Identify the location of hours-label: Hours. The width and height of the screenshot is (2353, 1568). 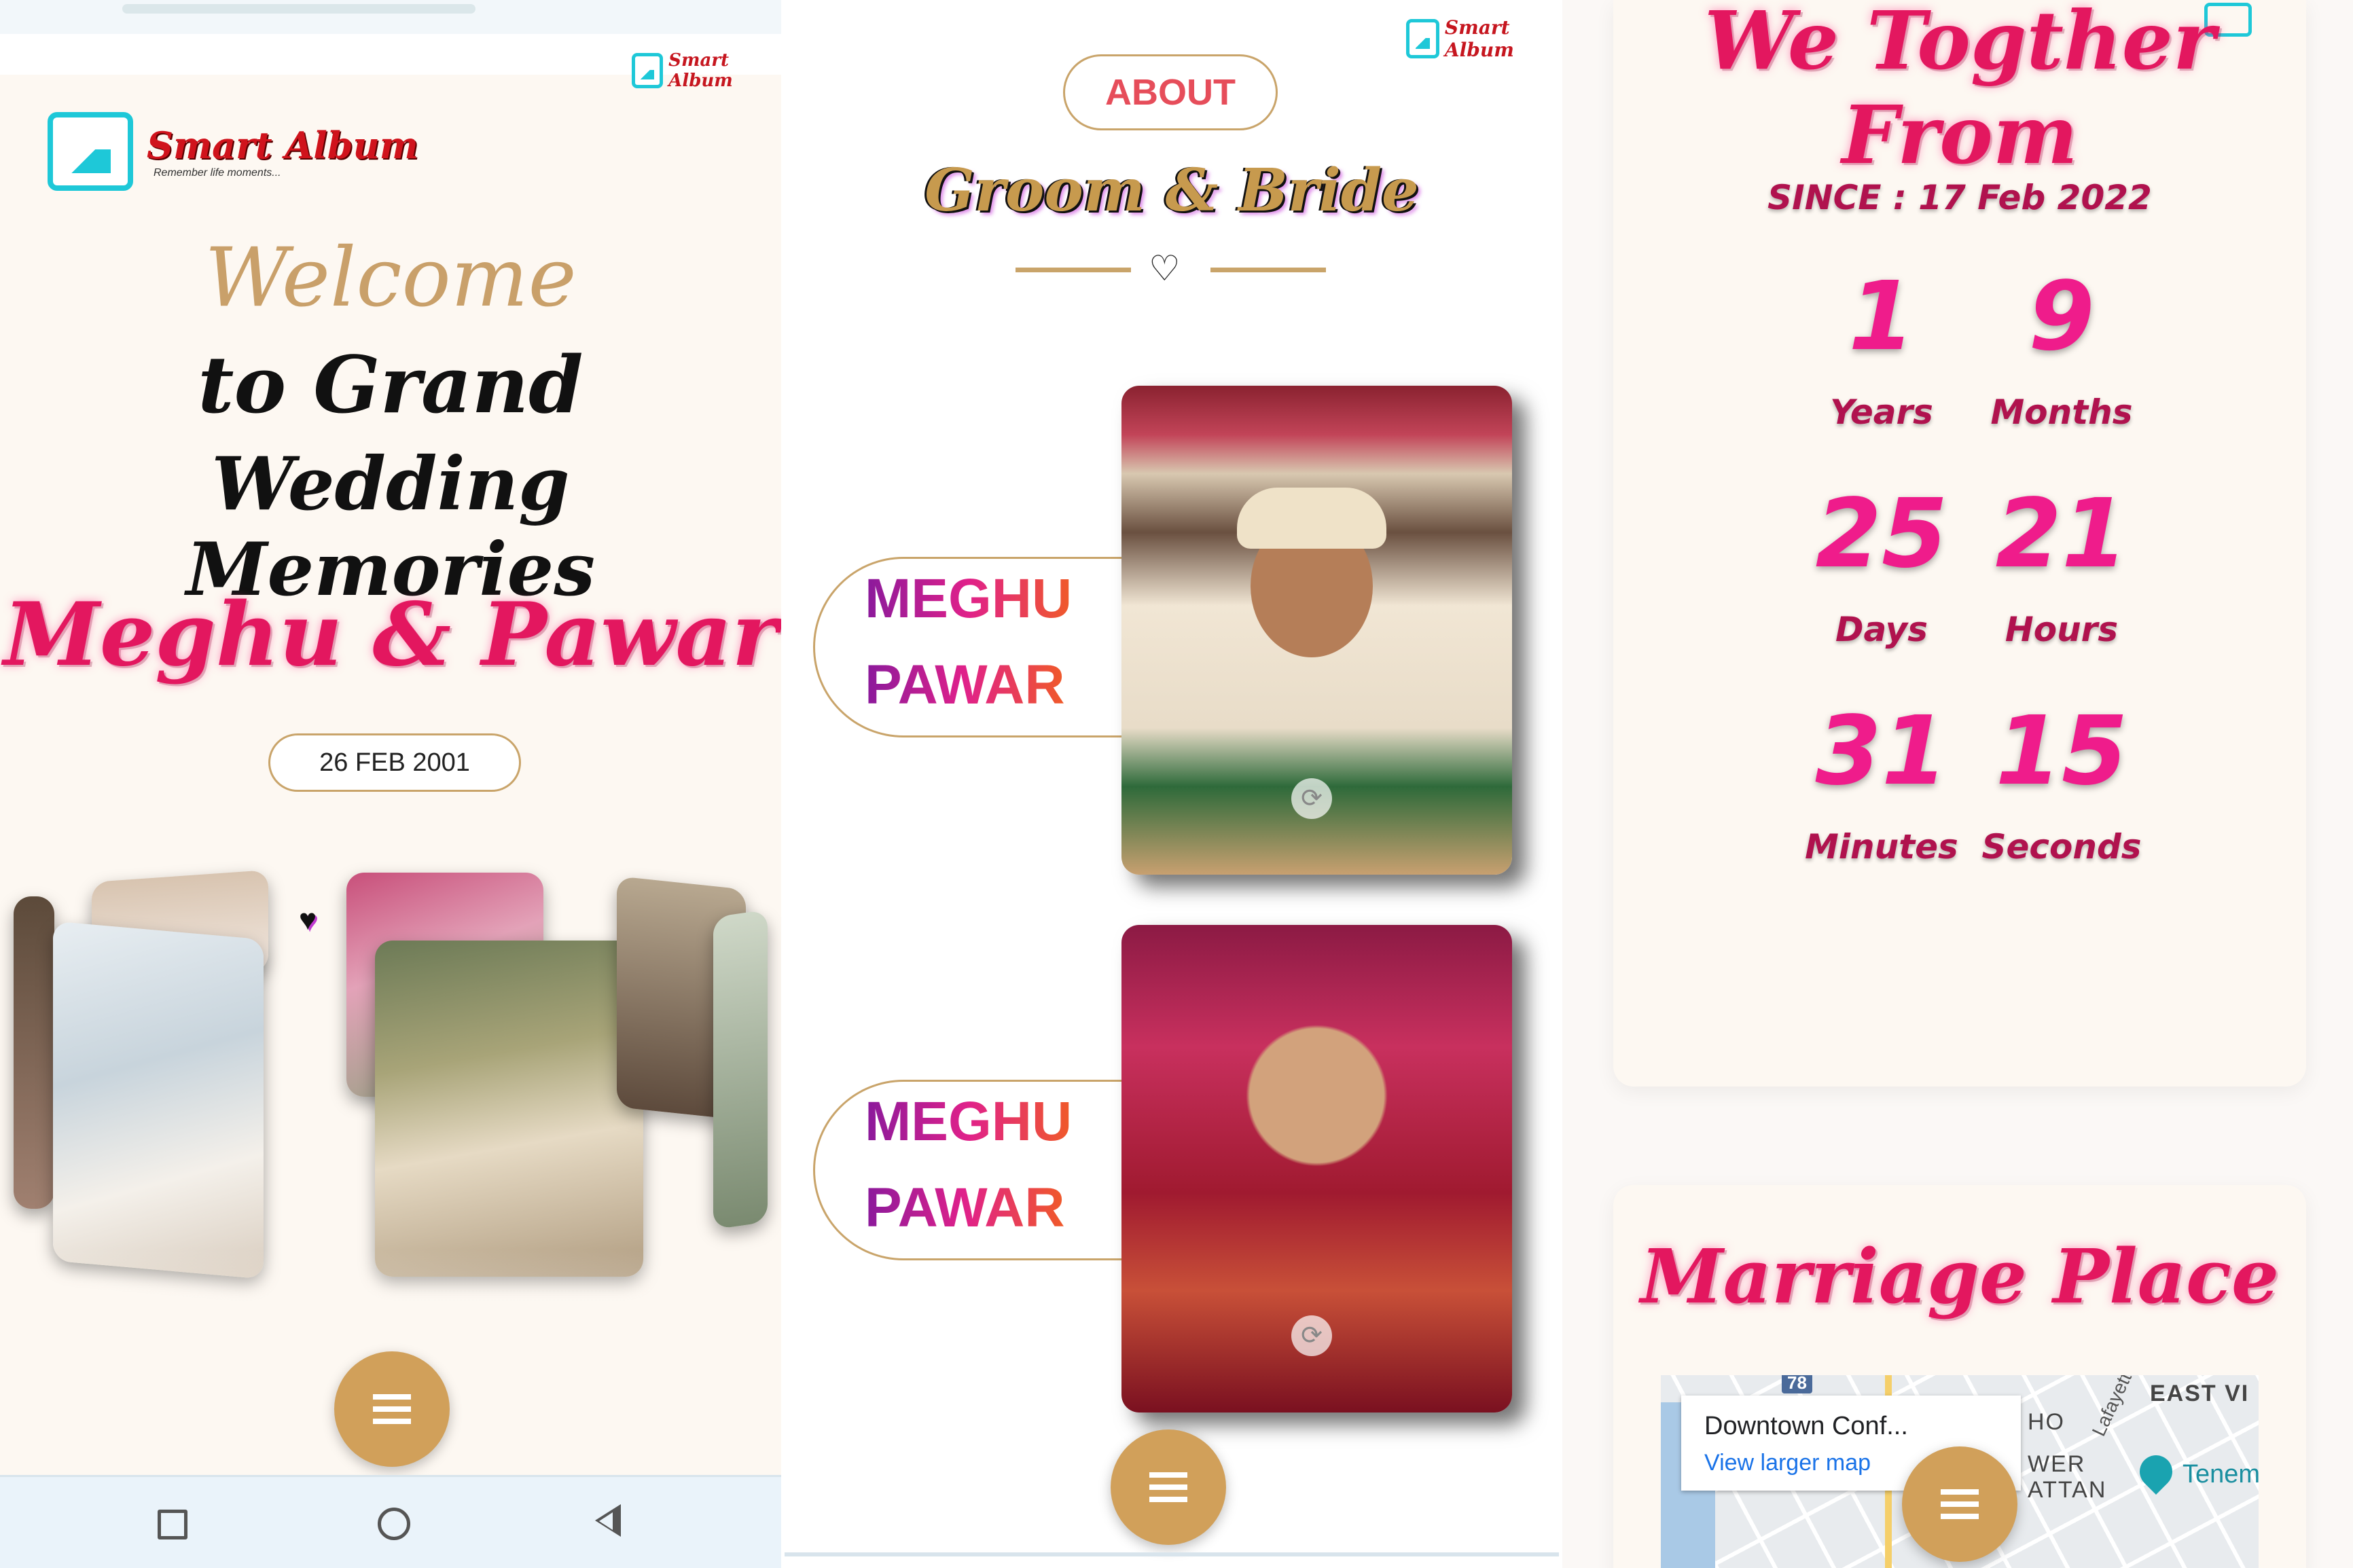
(2062, 630).